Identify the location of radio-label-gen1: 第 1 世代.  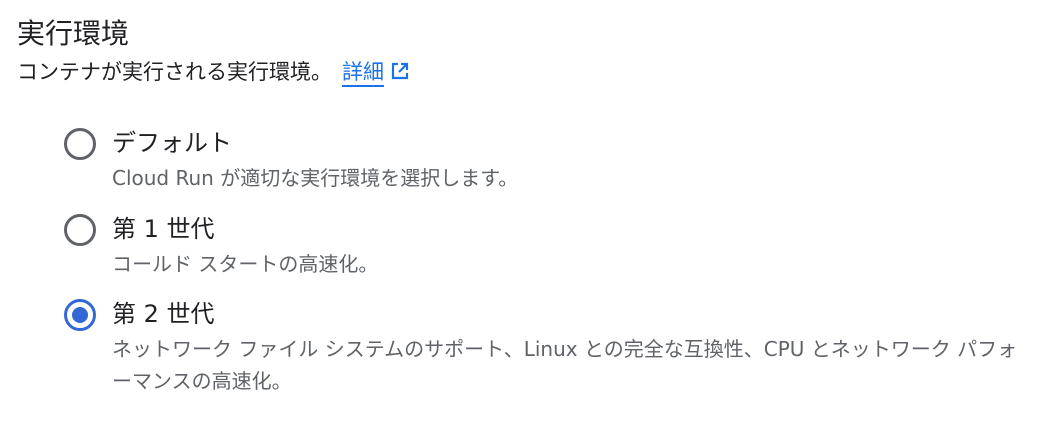
(163, 229).